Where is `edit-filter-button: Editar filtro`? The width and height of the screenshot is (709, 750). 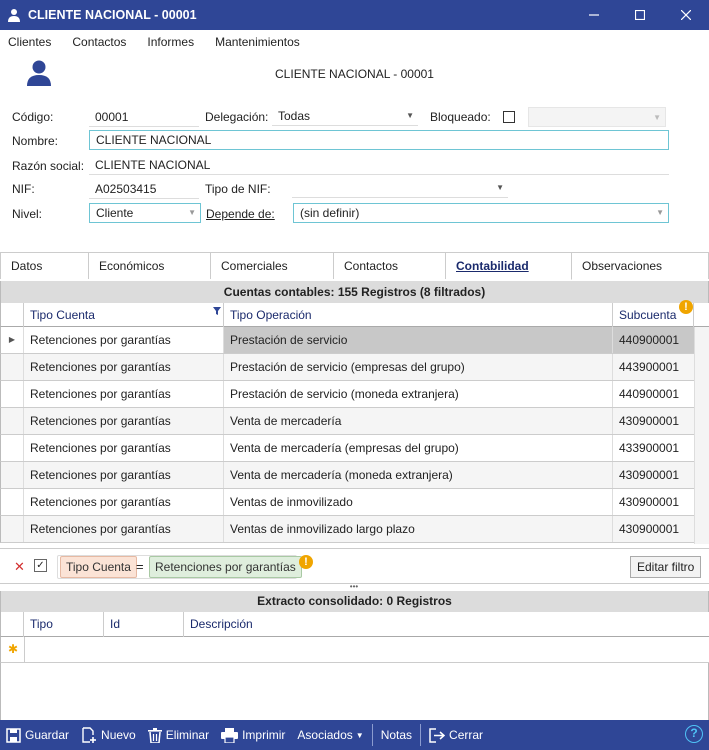 edit-filter-button: Editar filtro is located at coordinates (666, 567).